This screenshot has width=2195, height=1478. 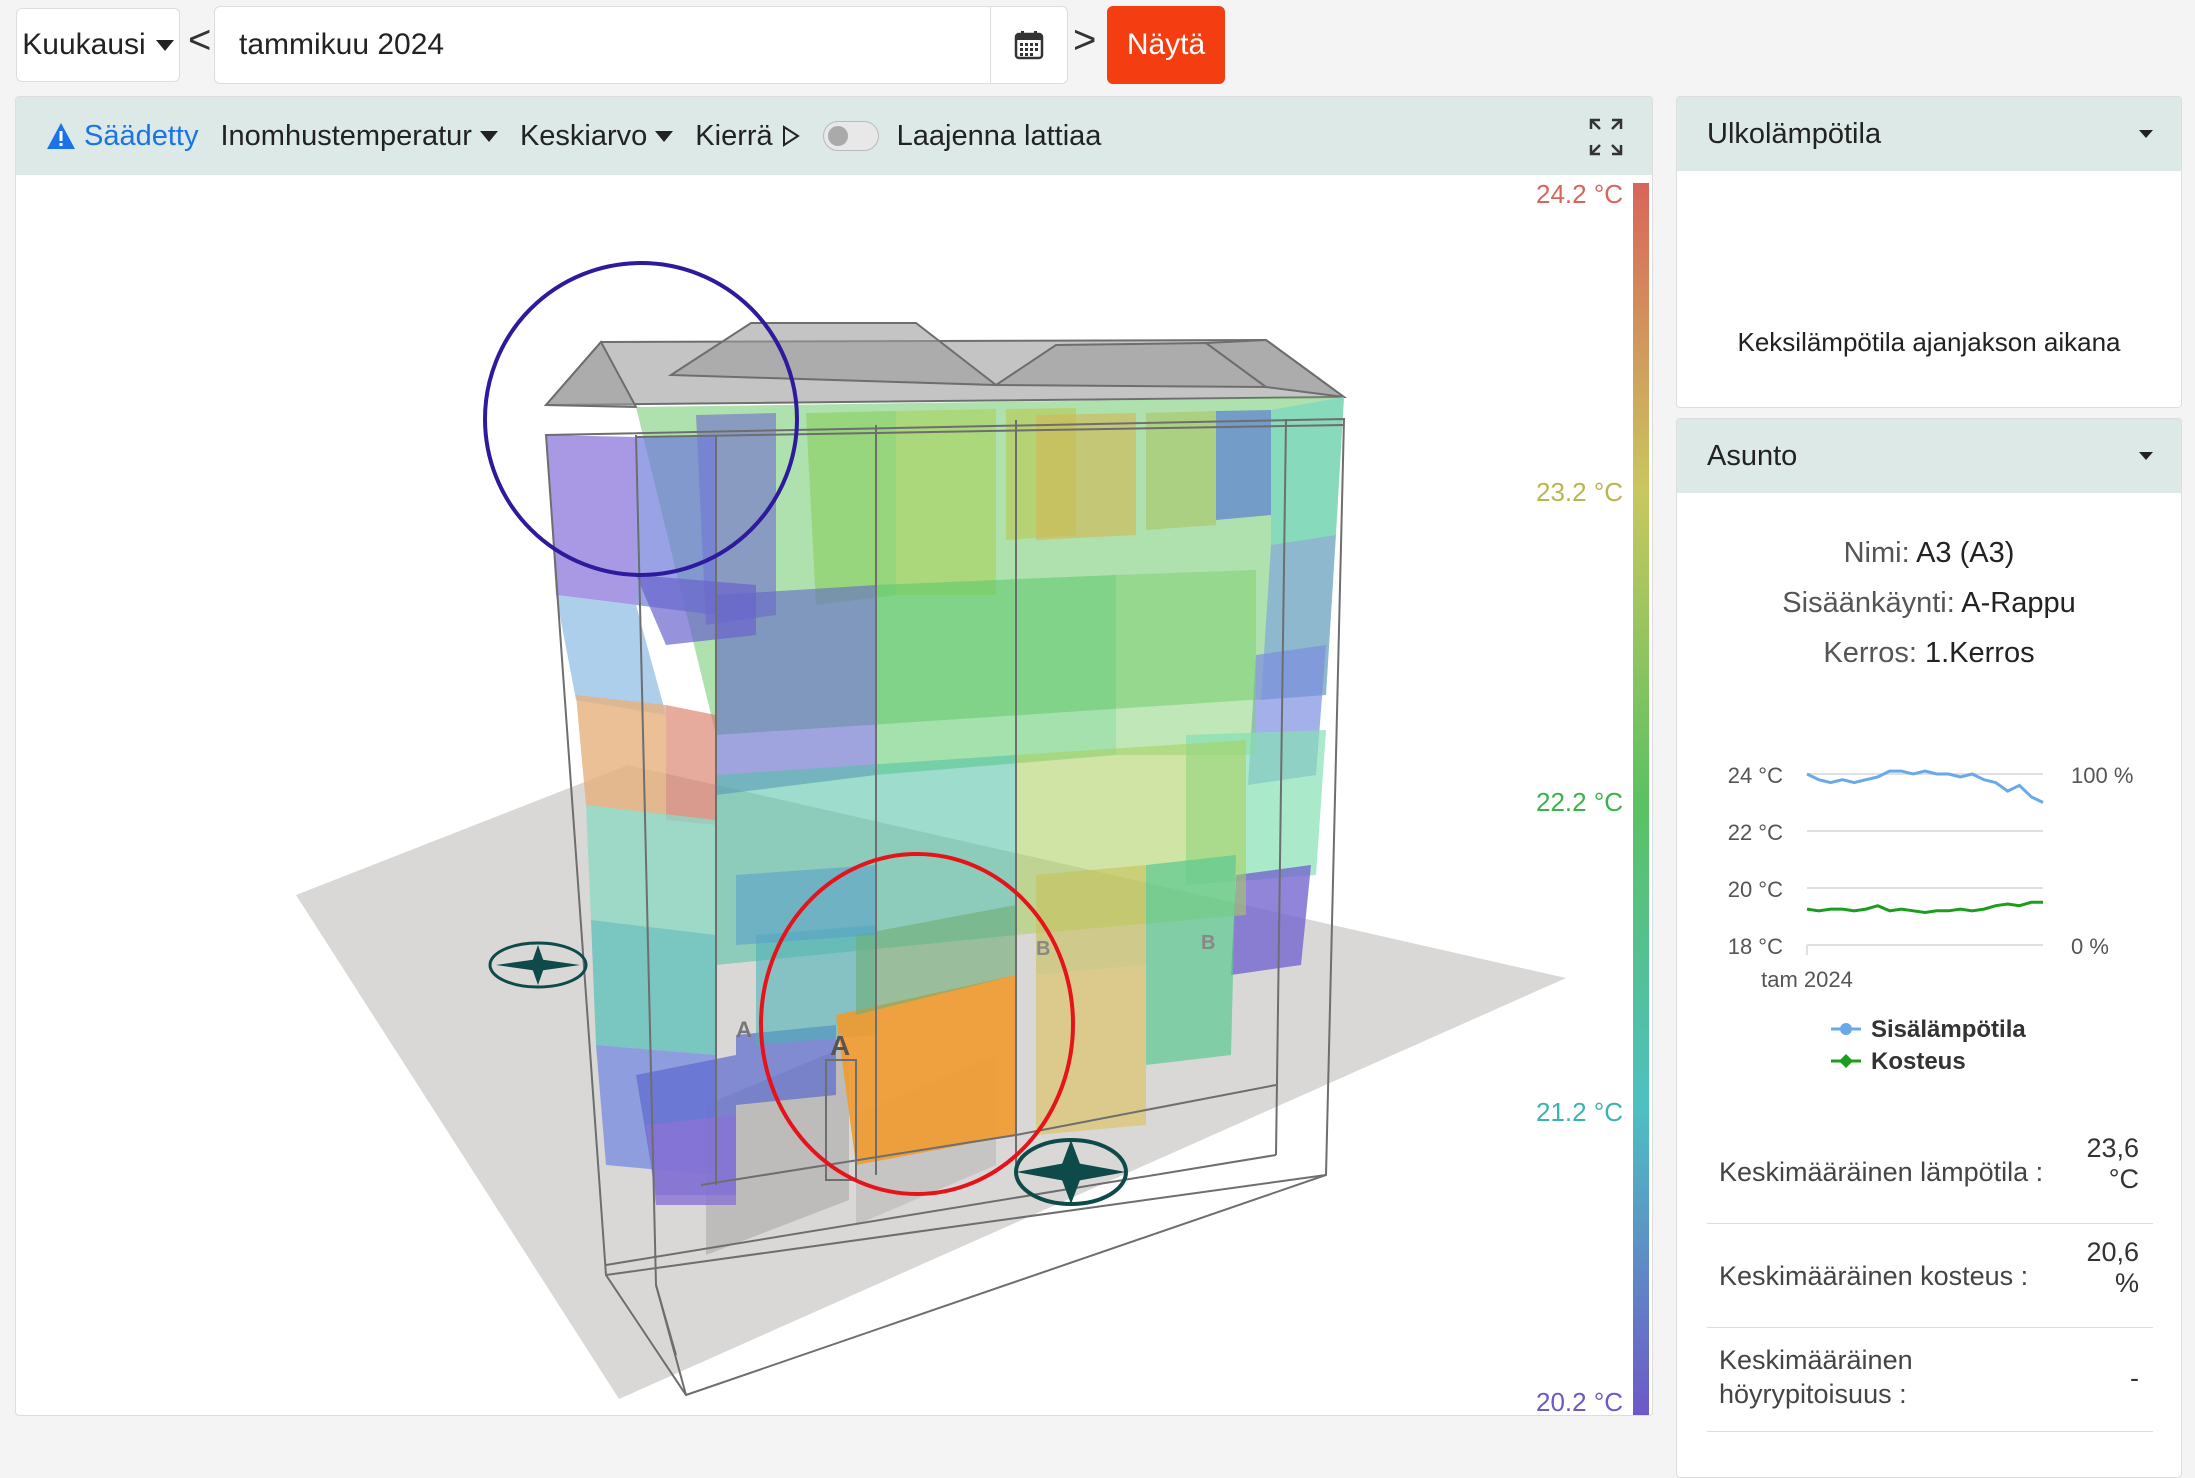 What do you see at coordinates (1606, 137) in the screenshot?
I see `fullscreen-icon` at bounding box center [1606, 137].